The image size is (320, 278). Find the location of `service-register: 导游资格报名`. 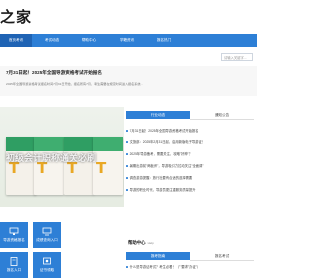

service-register: 导游资格报名 is located at coordinates (14, 235).